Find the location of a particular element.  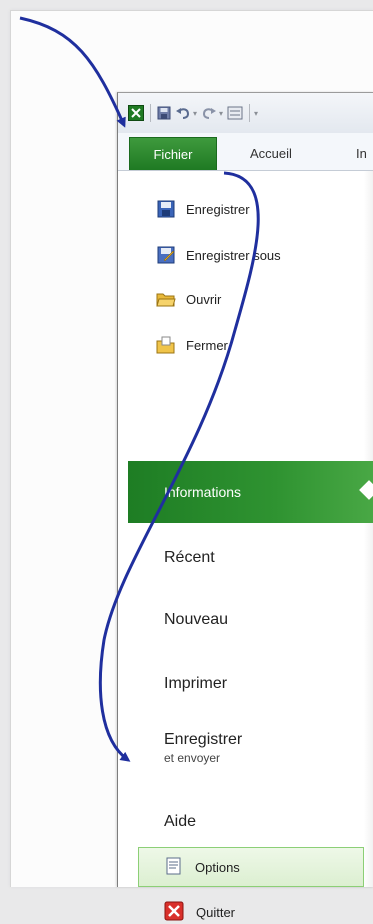

cmd-open-label: Ouvrir is located at coordinates (204, 299).